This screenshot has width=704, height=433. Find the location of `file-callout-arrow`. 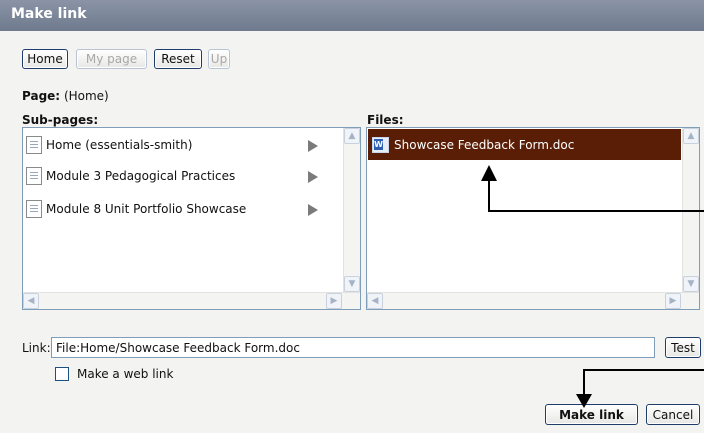

file-callout-arrow is located at coordinates (592, 188).